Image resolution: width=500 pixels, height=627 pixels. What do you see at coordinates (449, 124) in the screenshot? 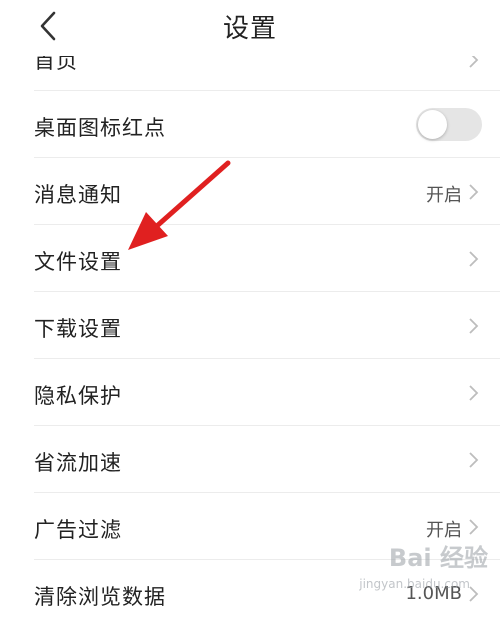
I see `desktop-badge-toggle` at bounding box center [449, 124].